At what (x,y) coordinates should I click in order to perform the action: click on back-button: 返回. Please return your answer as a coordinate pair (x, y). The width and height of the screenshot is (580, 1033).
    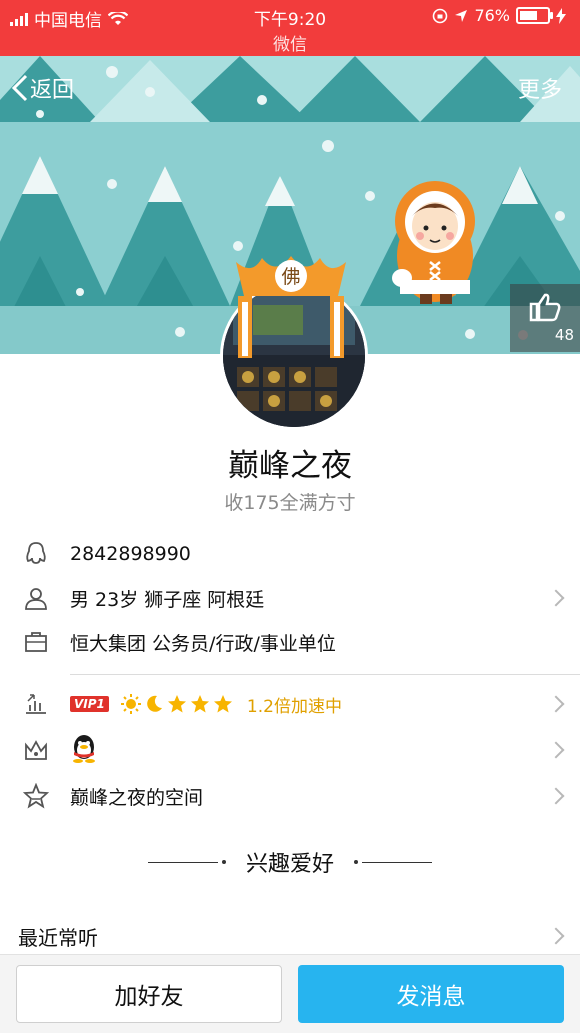
    Looking at the image, I should click on (43, 88).